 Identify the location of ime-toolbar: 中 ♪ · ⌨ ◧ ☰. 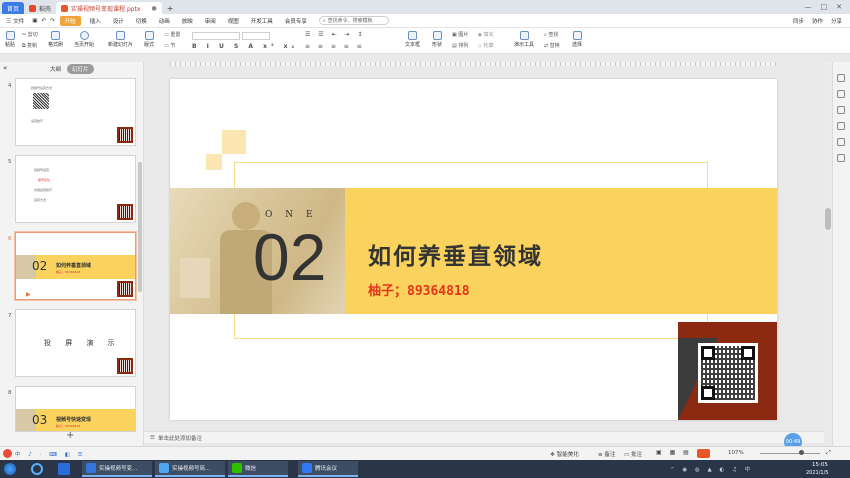
(50, 454).